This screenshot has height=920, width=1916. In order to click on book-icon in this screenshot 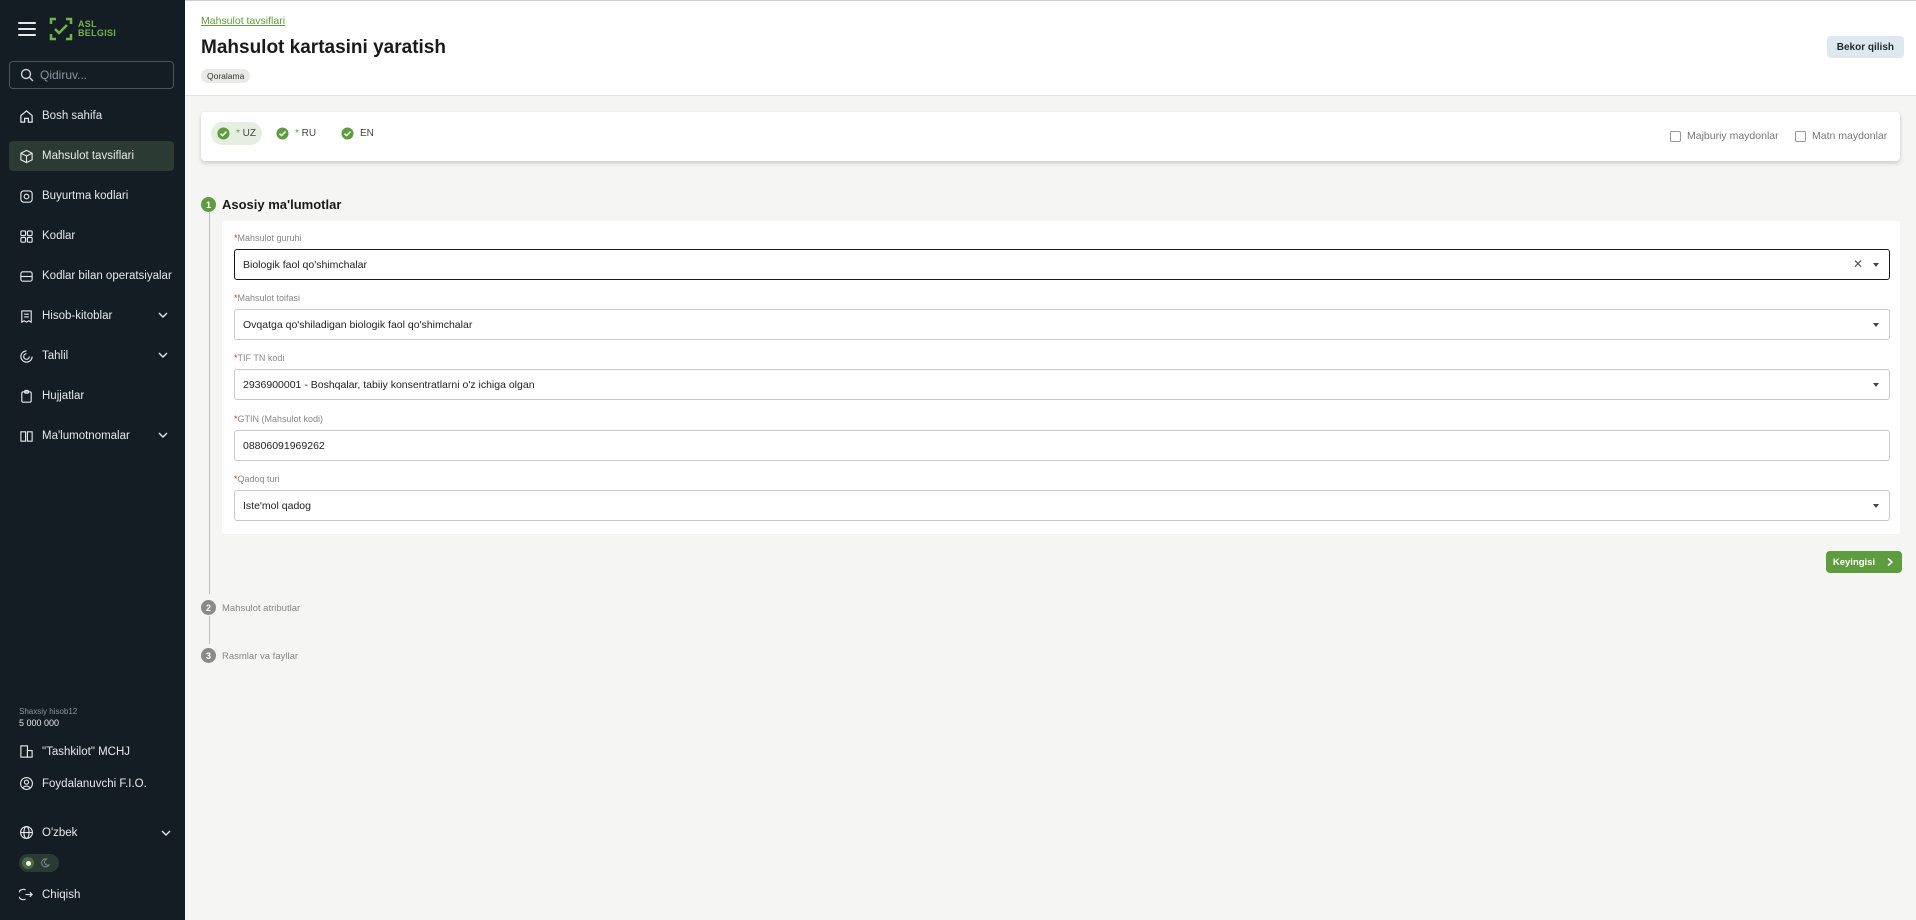, I will do `click(26, 436)`.